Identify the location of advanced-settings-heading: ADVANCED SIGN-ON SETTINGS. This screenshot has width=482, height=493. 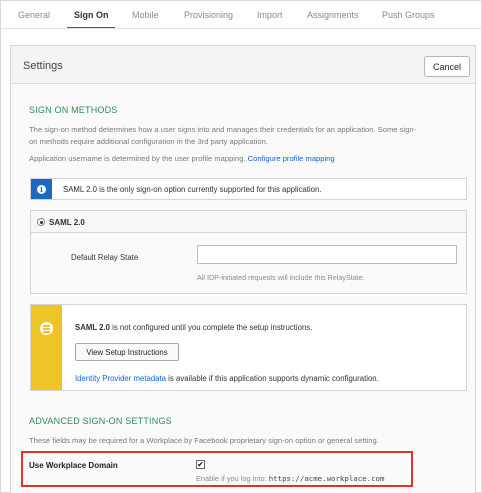
(100, 421).